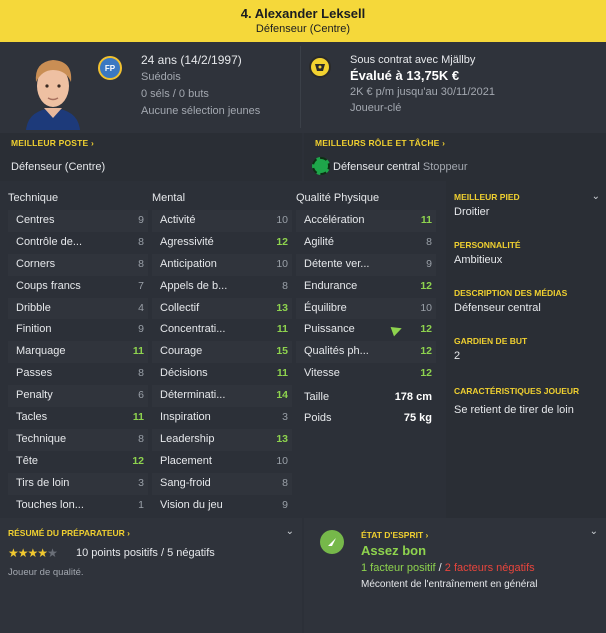 This screenshot has width=606, height=633. Describe the element at coordinates (317, 397) in the screenshot. I see `height-label: Taille` at that location.